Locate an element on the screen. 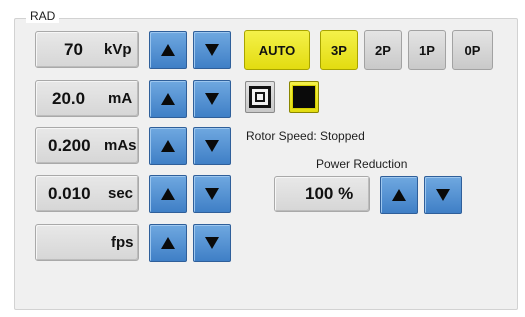 This screenshot has height=317, width=525. small-focus-icon is located at coordinates (260, 97).